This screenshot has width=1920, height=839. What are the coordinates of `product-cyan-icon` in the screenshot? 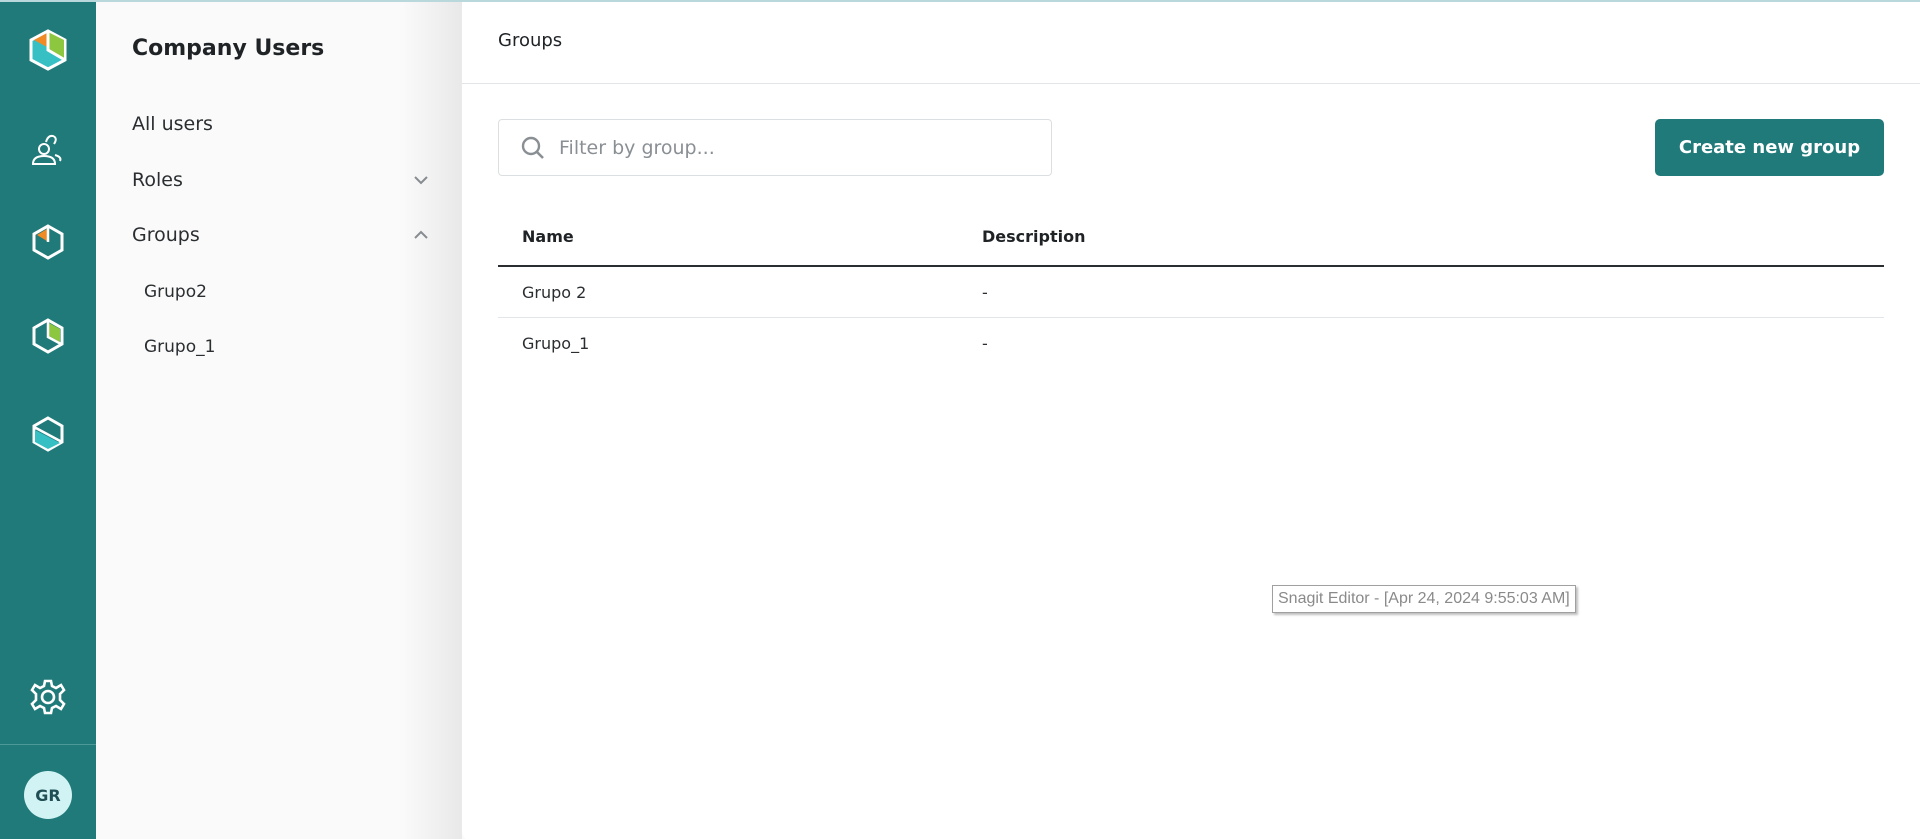 It's located at (48, 434).